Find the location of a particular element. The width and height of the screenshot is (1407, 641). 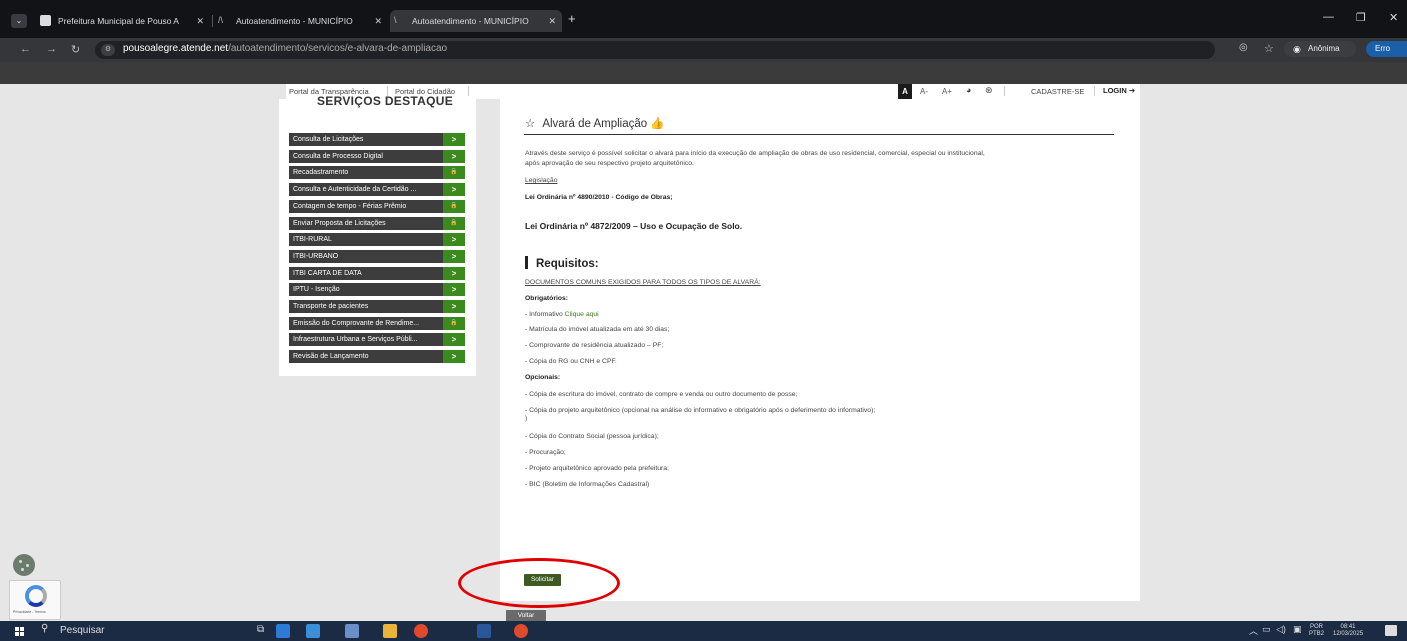

cookie-icon is located at coordinates (24, 565).